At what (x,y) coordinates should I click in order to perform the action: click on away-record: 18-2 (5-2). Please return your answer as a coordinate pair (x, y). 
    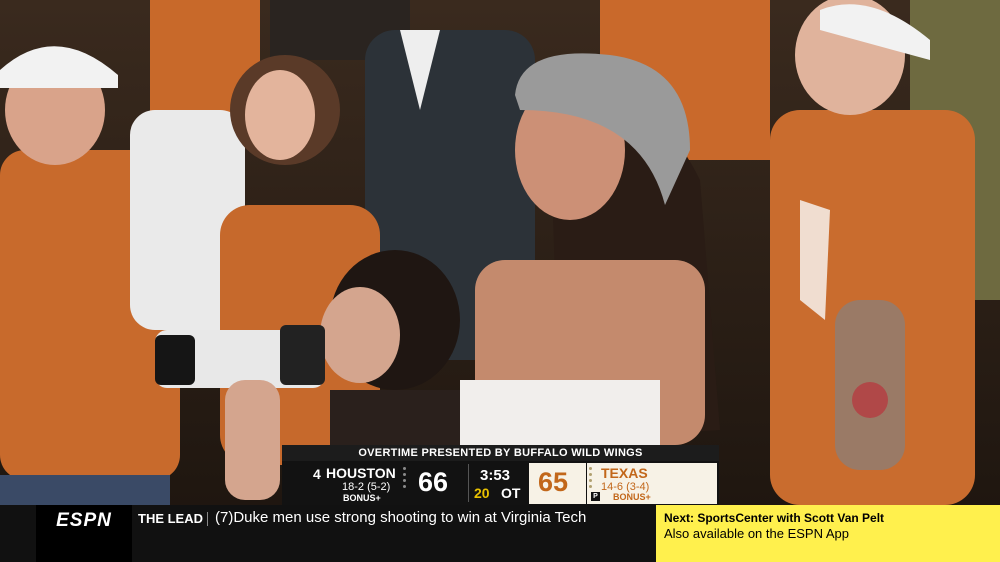
    Looking at the image, I should click on (366, 487).